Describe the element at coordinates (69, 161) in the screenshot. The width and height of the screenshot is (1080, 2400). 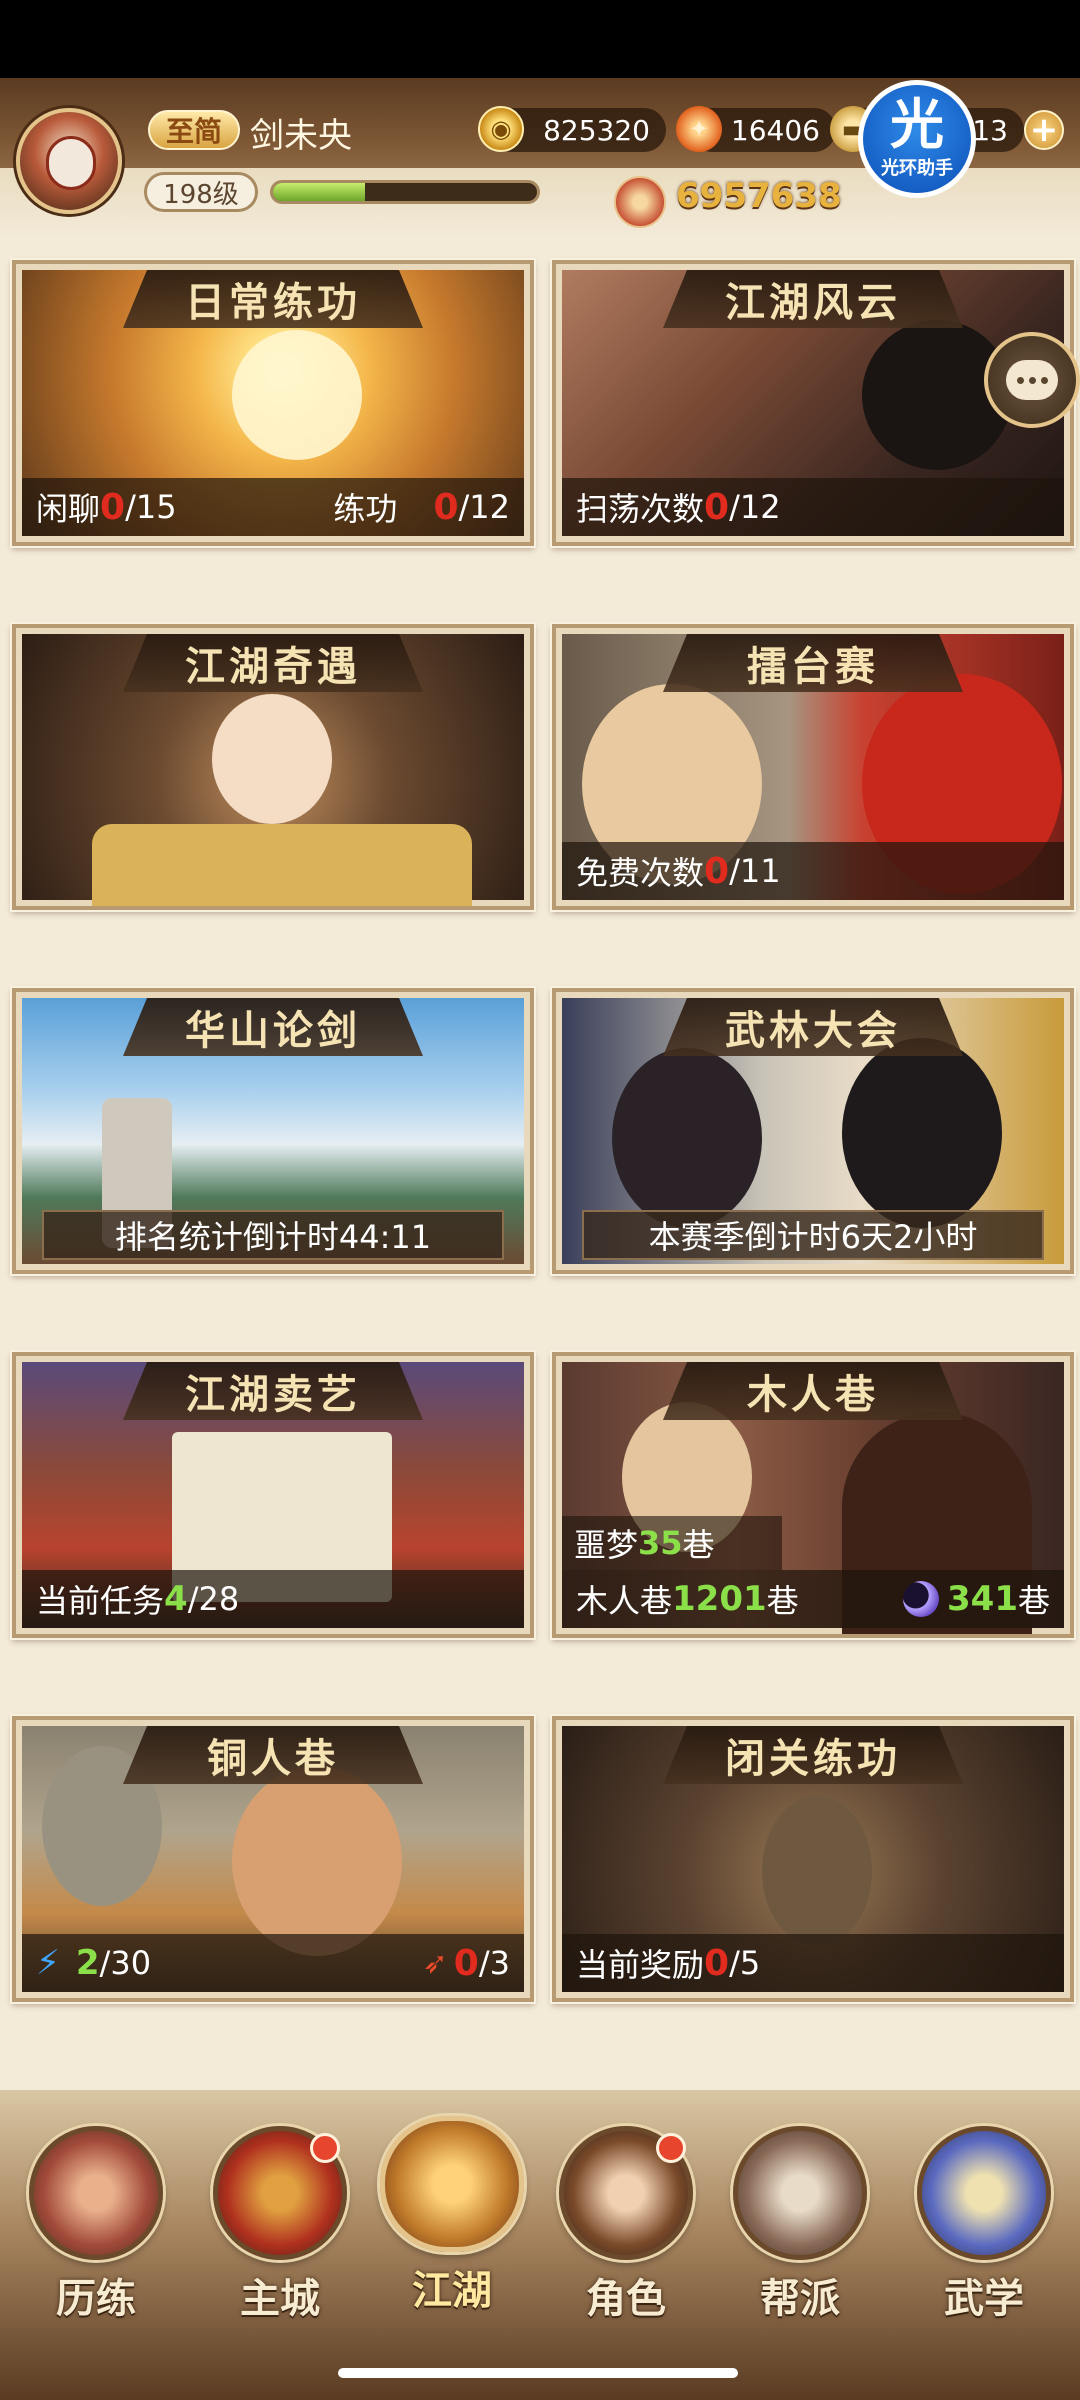
I see `player-avatar` at that location.